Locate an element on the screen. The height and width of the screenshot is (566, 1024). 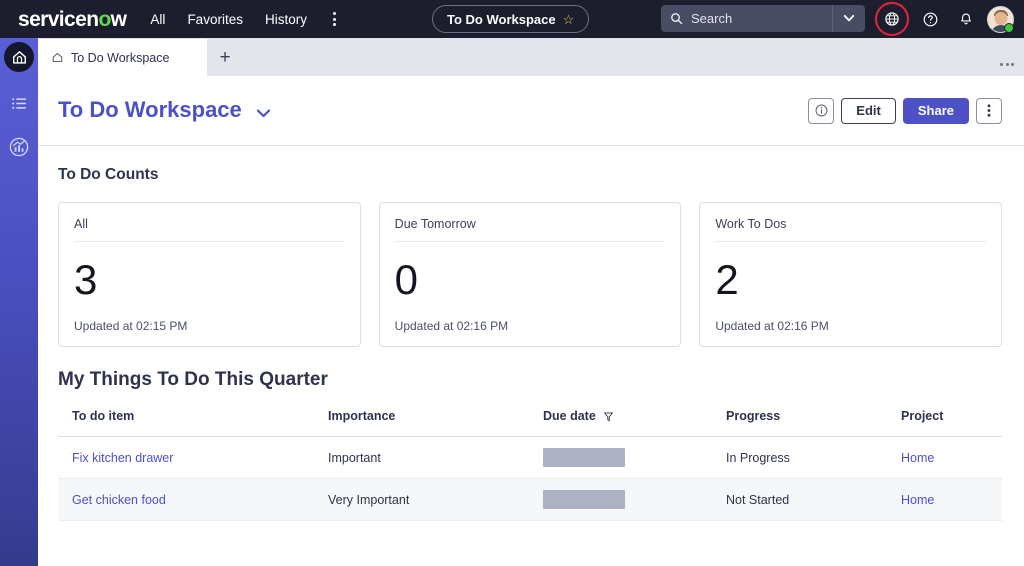
column-header-importance: Importance is located at coordinates (435, 423).